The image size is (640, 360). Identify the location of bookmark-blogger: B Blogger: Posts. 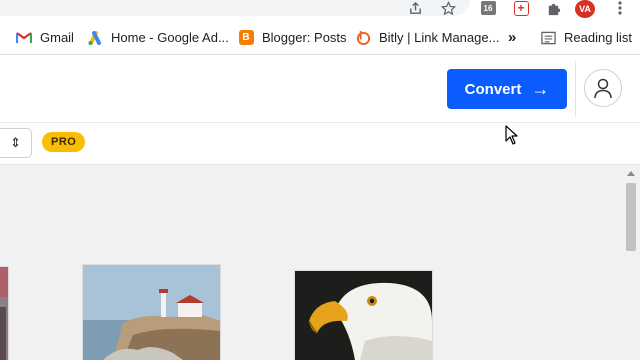
(292, 37).